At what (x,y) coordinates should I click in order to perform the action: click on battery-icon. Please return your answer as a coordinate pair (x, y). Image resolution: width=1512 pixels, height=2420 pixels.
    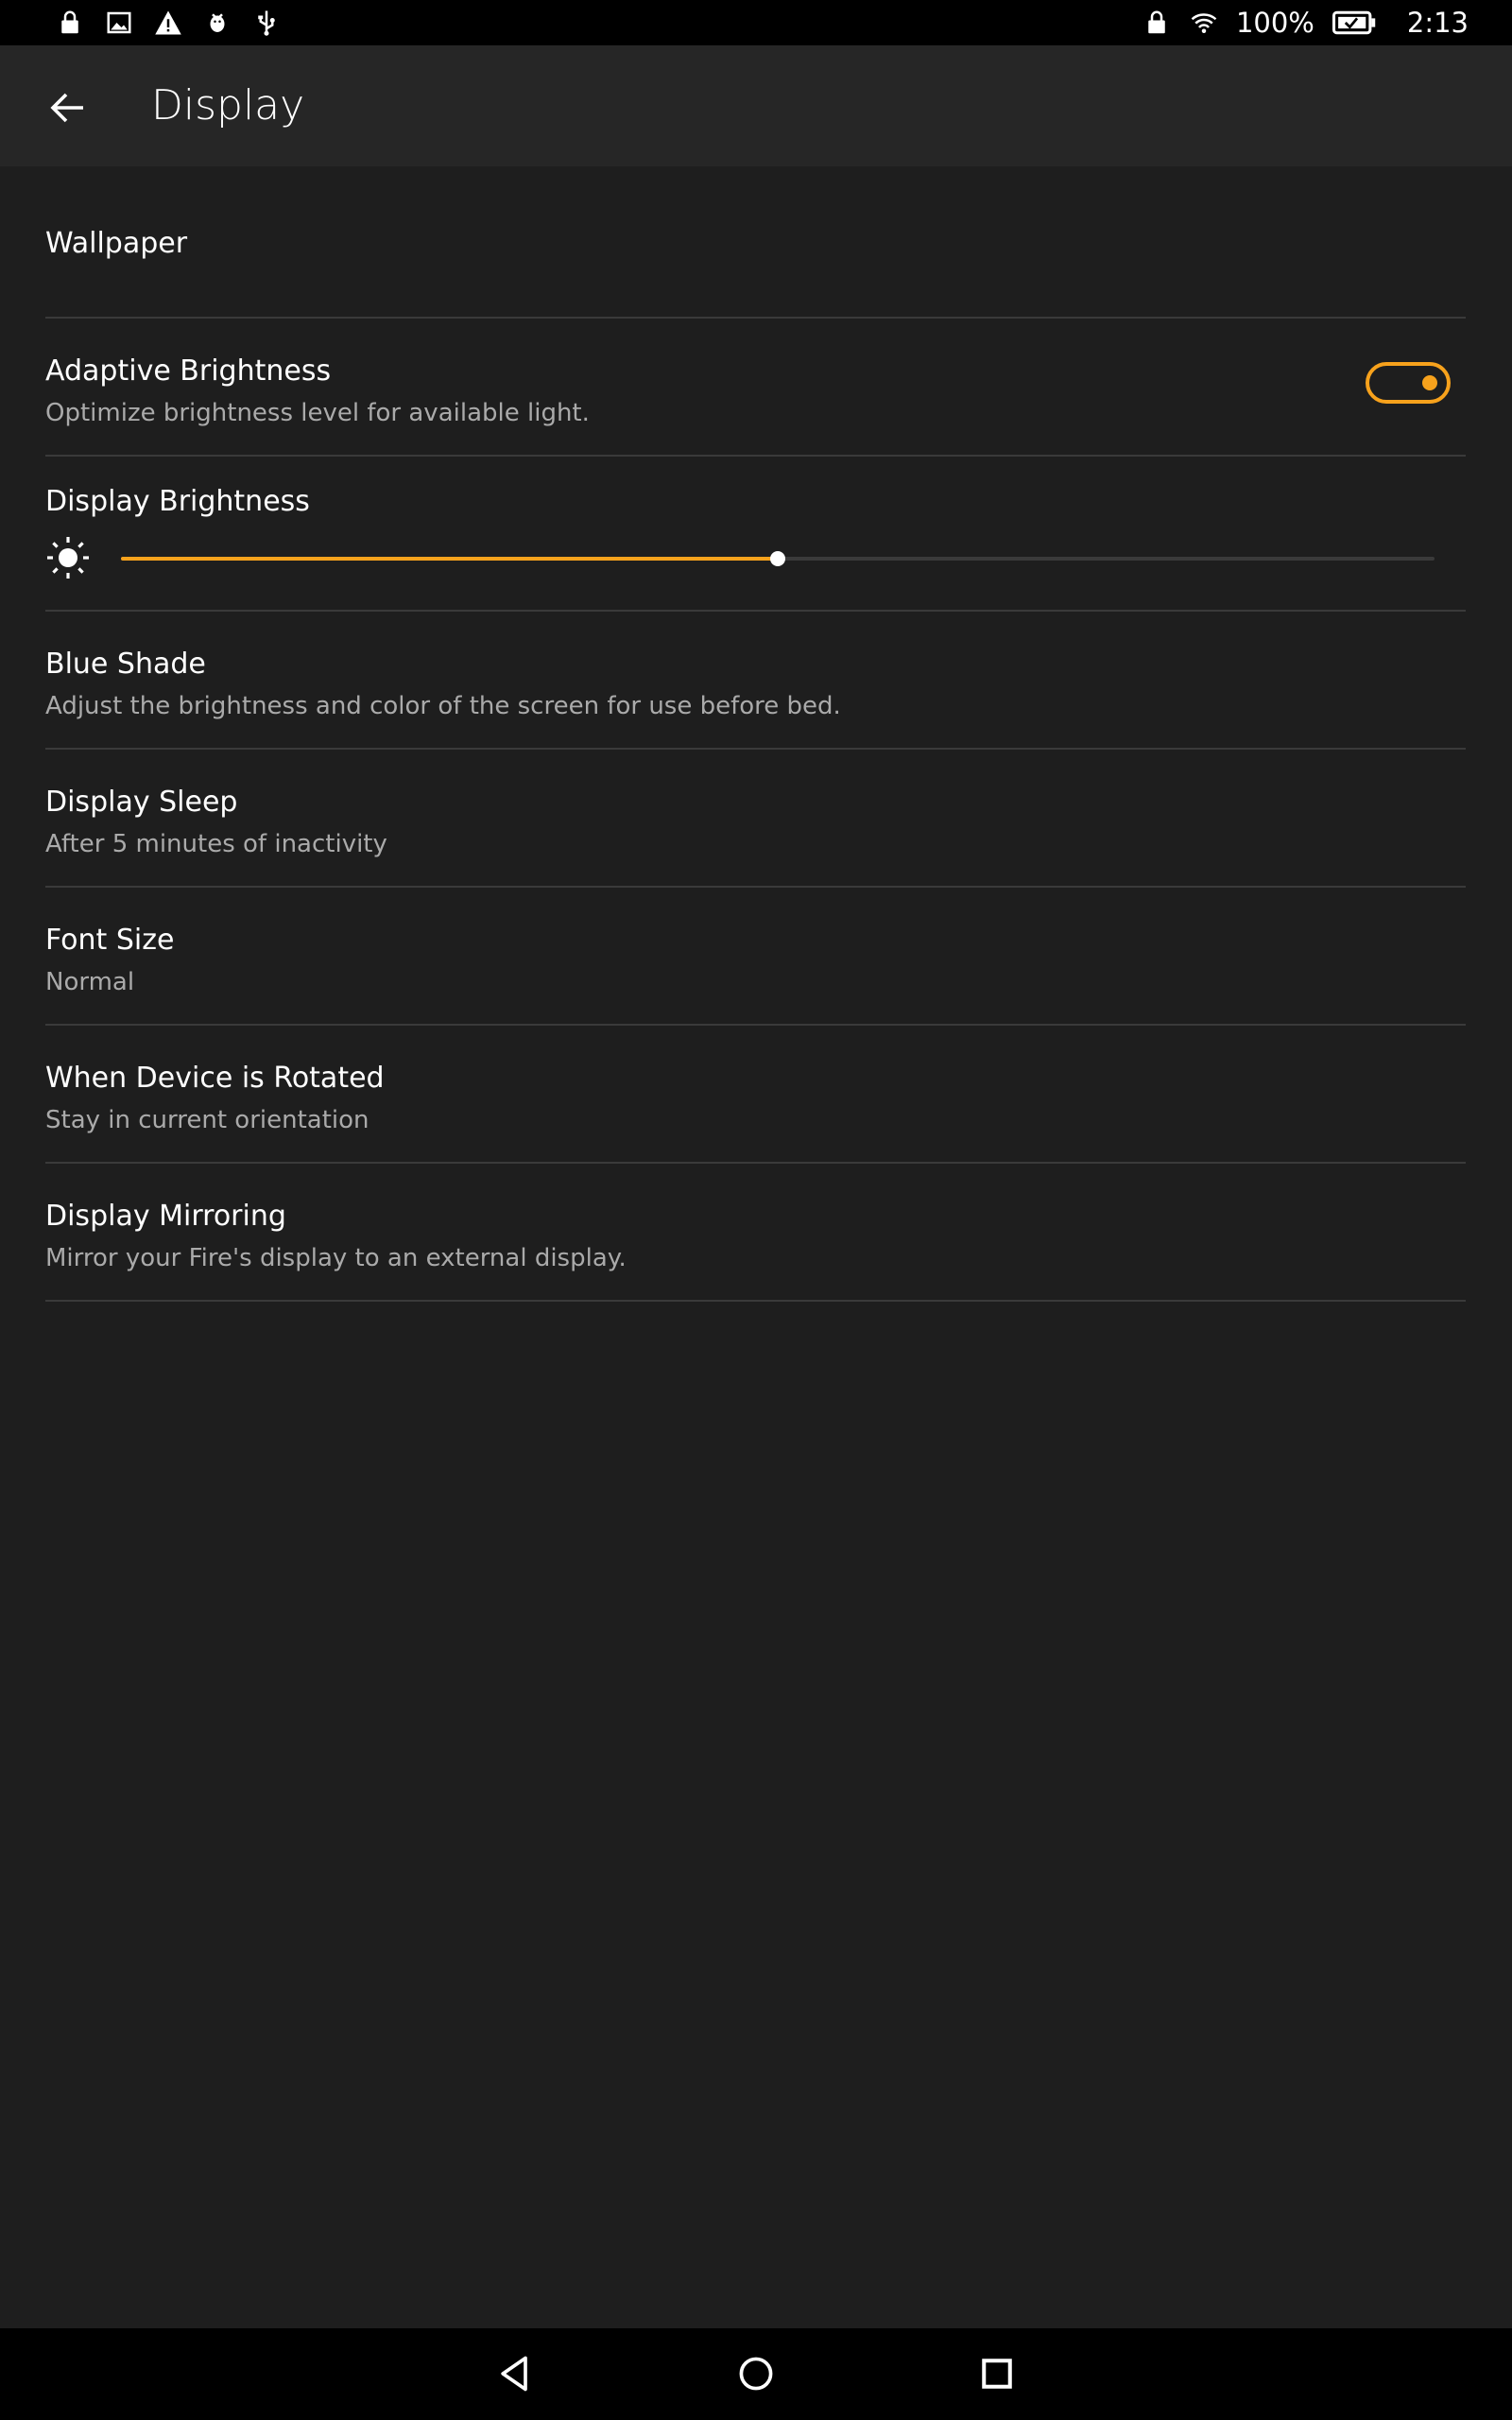
    Looking at the image, I should click on (1354, 23).